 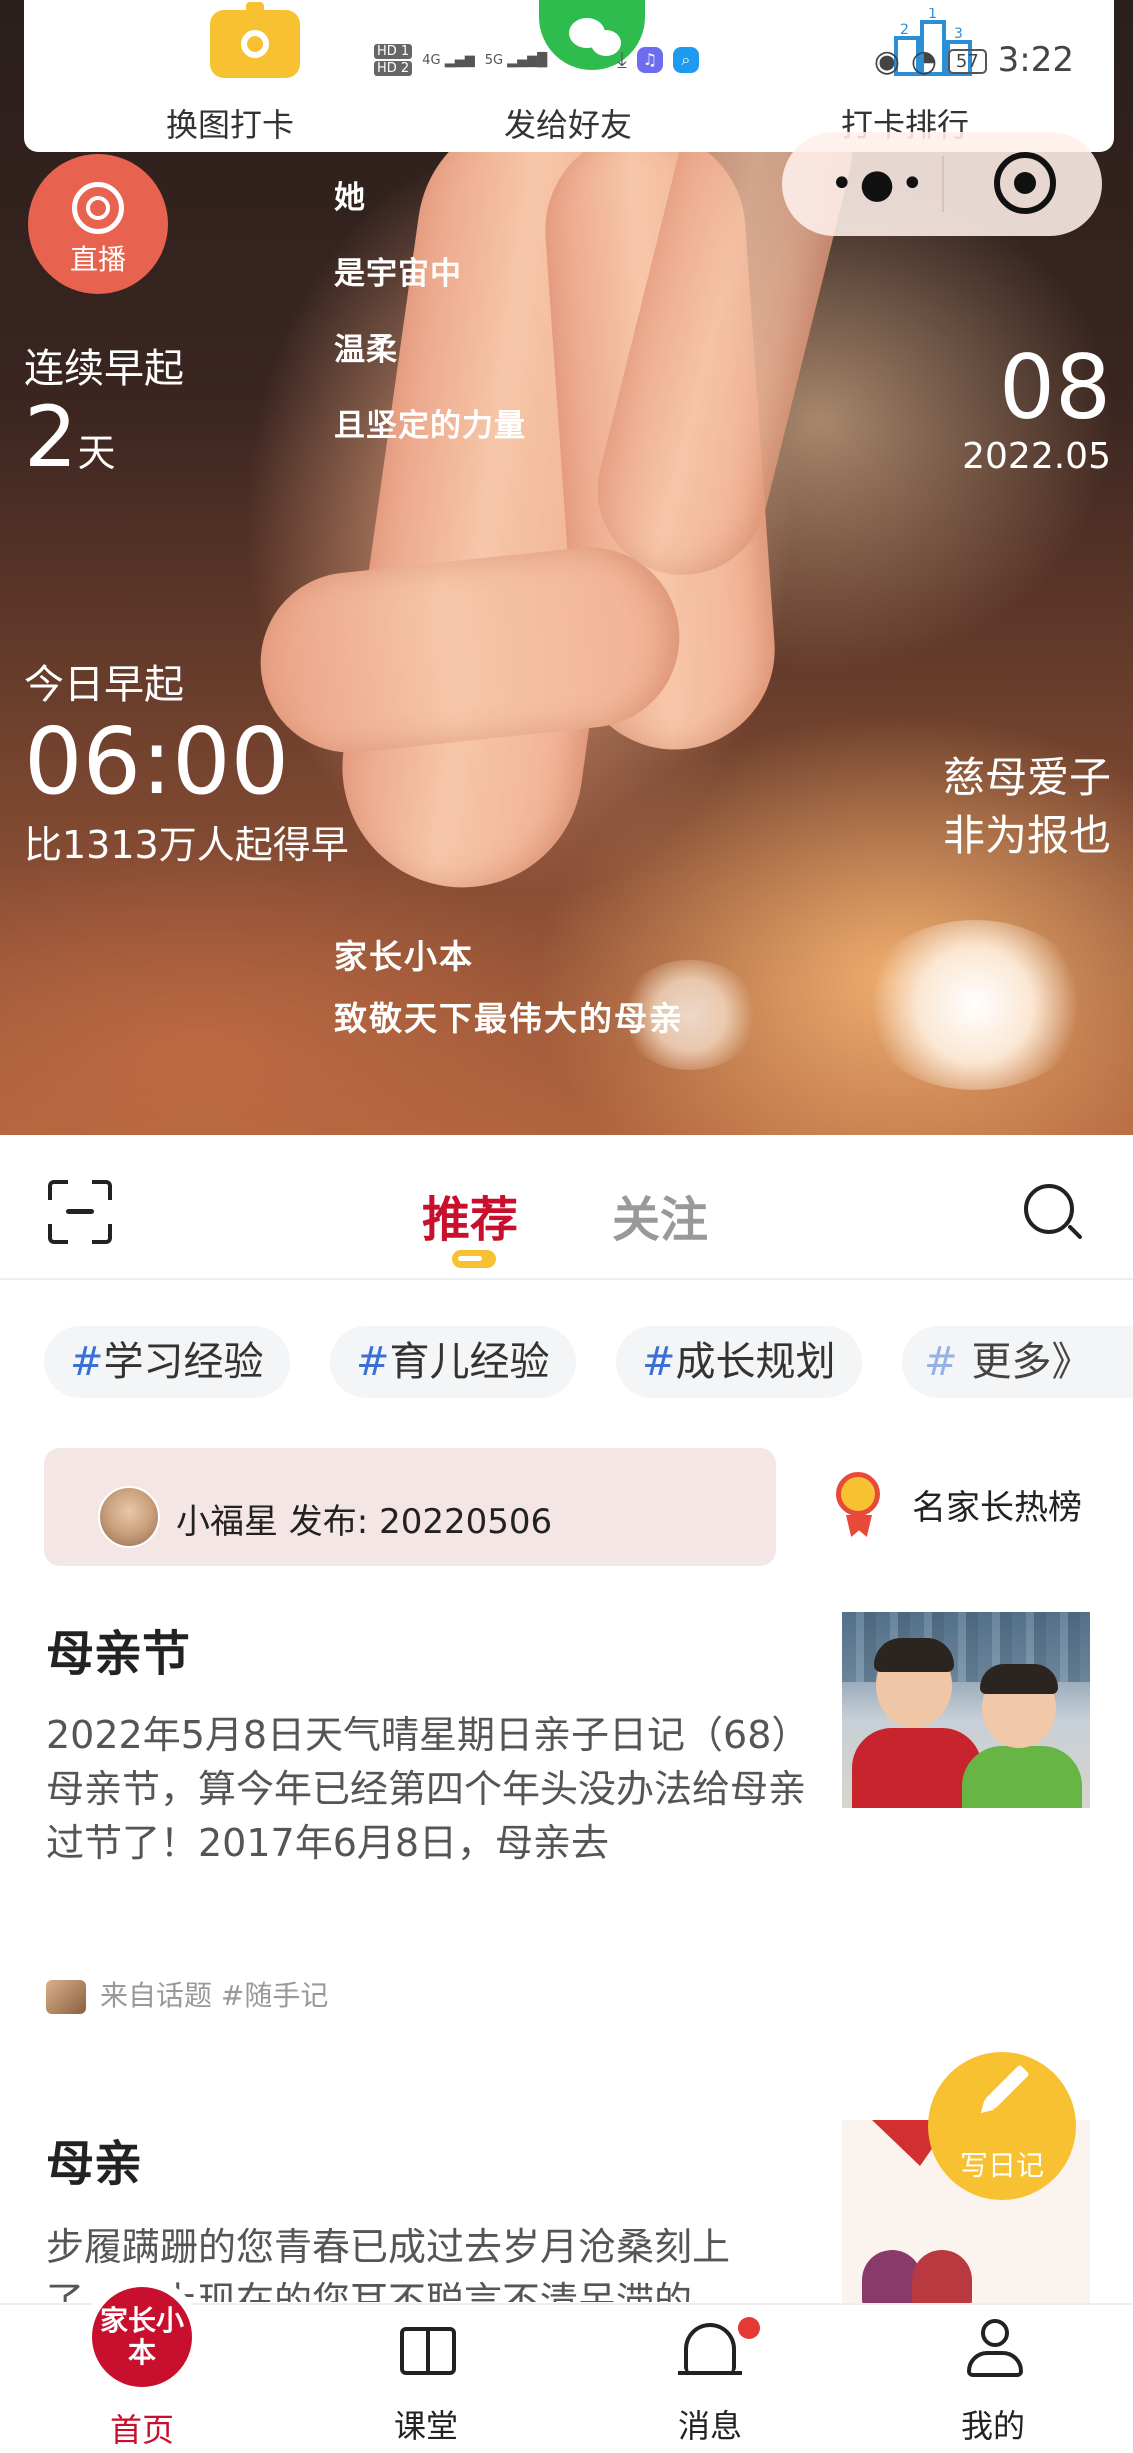 What do you see at coordinates (157, 761) in the screenshot?
I see `today-time: 06:00` at bounding box center [157, 761].